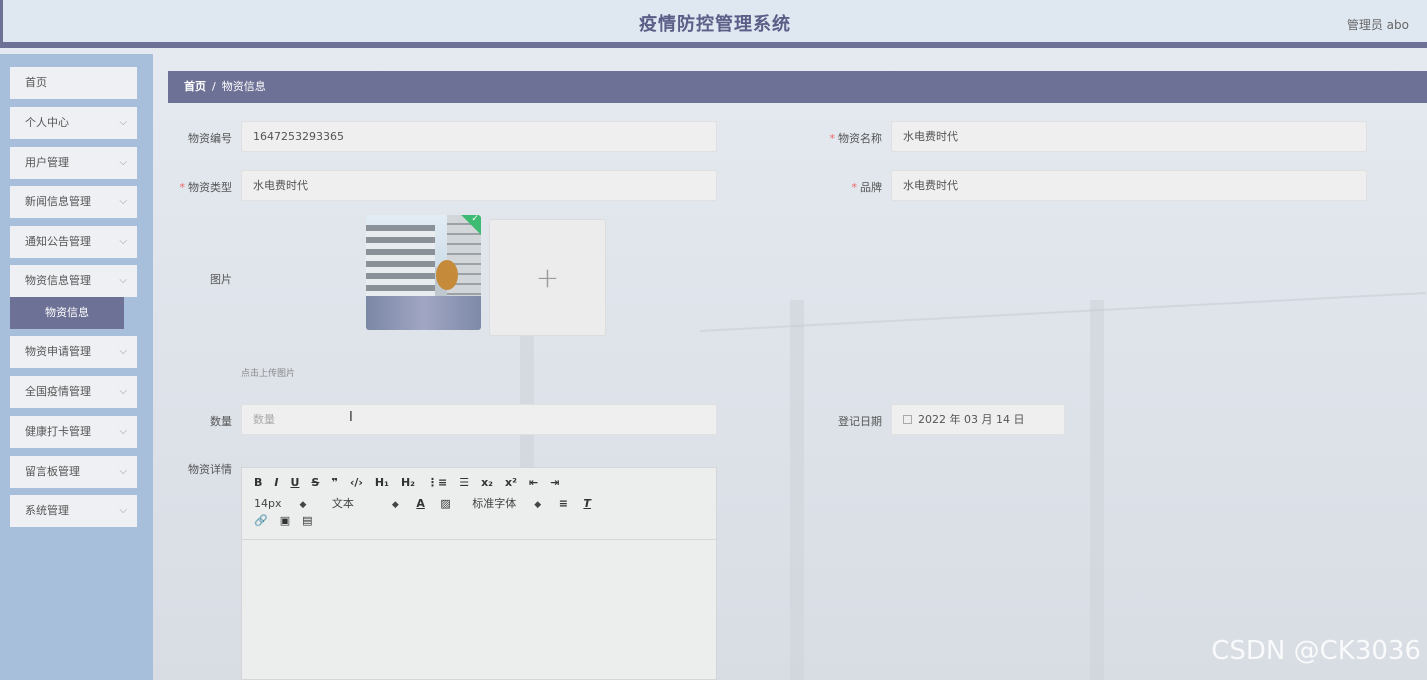 The width and height of the screenshot is (1427, 680). Describe the element at coordinates (907, 419) in the screenshot. I see `calendar-icon` at that location.